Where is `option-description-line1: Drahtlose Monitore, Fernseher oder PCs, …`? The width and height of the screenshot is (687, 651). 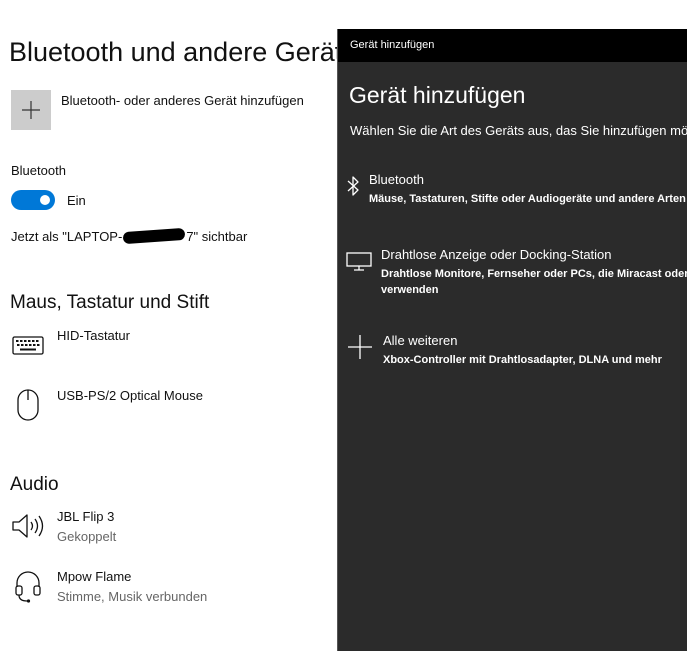
option-description-line1: Drahtlose Monitore, Fernseher oder PCs, … is located at coordinates (534, 274).